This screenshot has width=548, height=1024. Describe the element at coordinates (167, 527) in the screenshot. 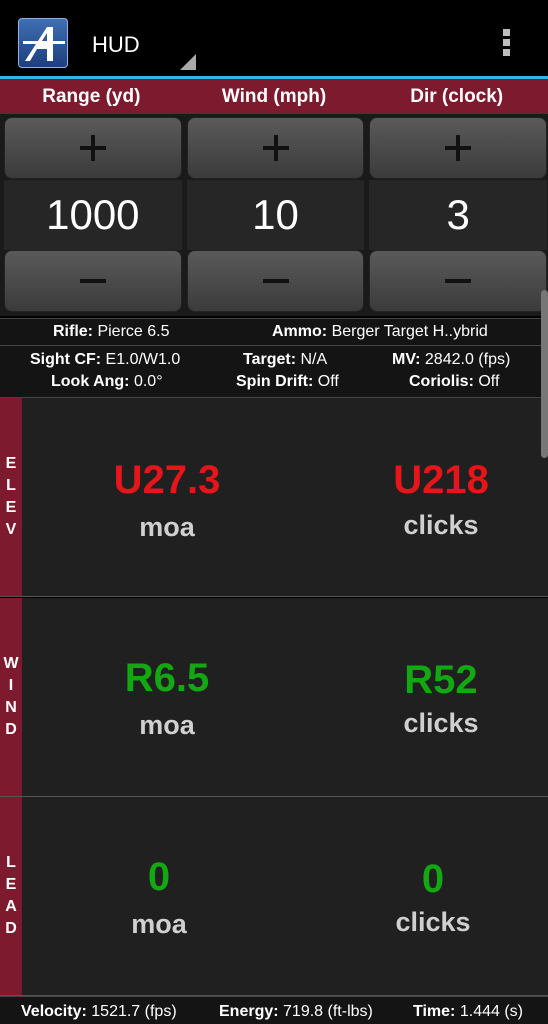

I see `elevation-moa-unit: moa` at that location.